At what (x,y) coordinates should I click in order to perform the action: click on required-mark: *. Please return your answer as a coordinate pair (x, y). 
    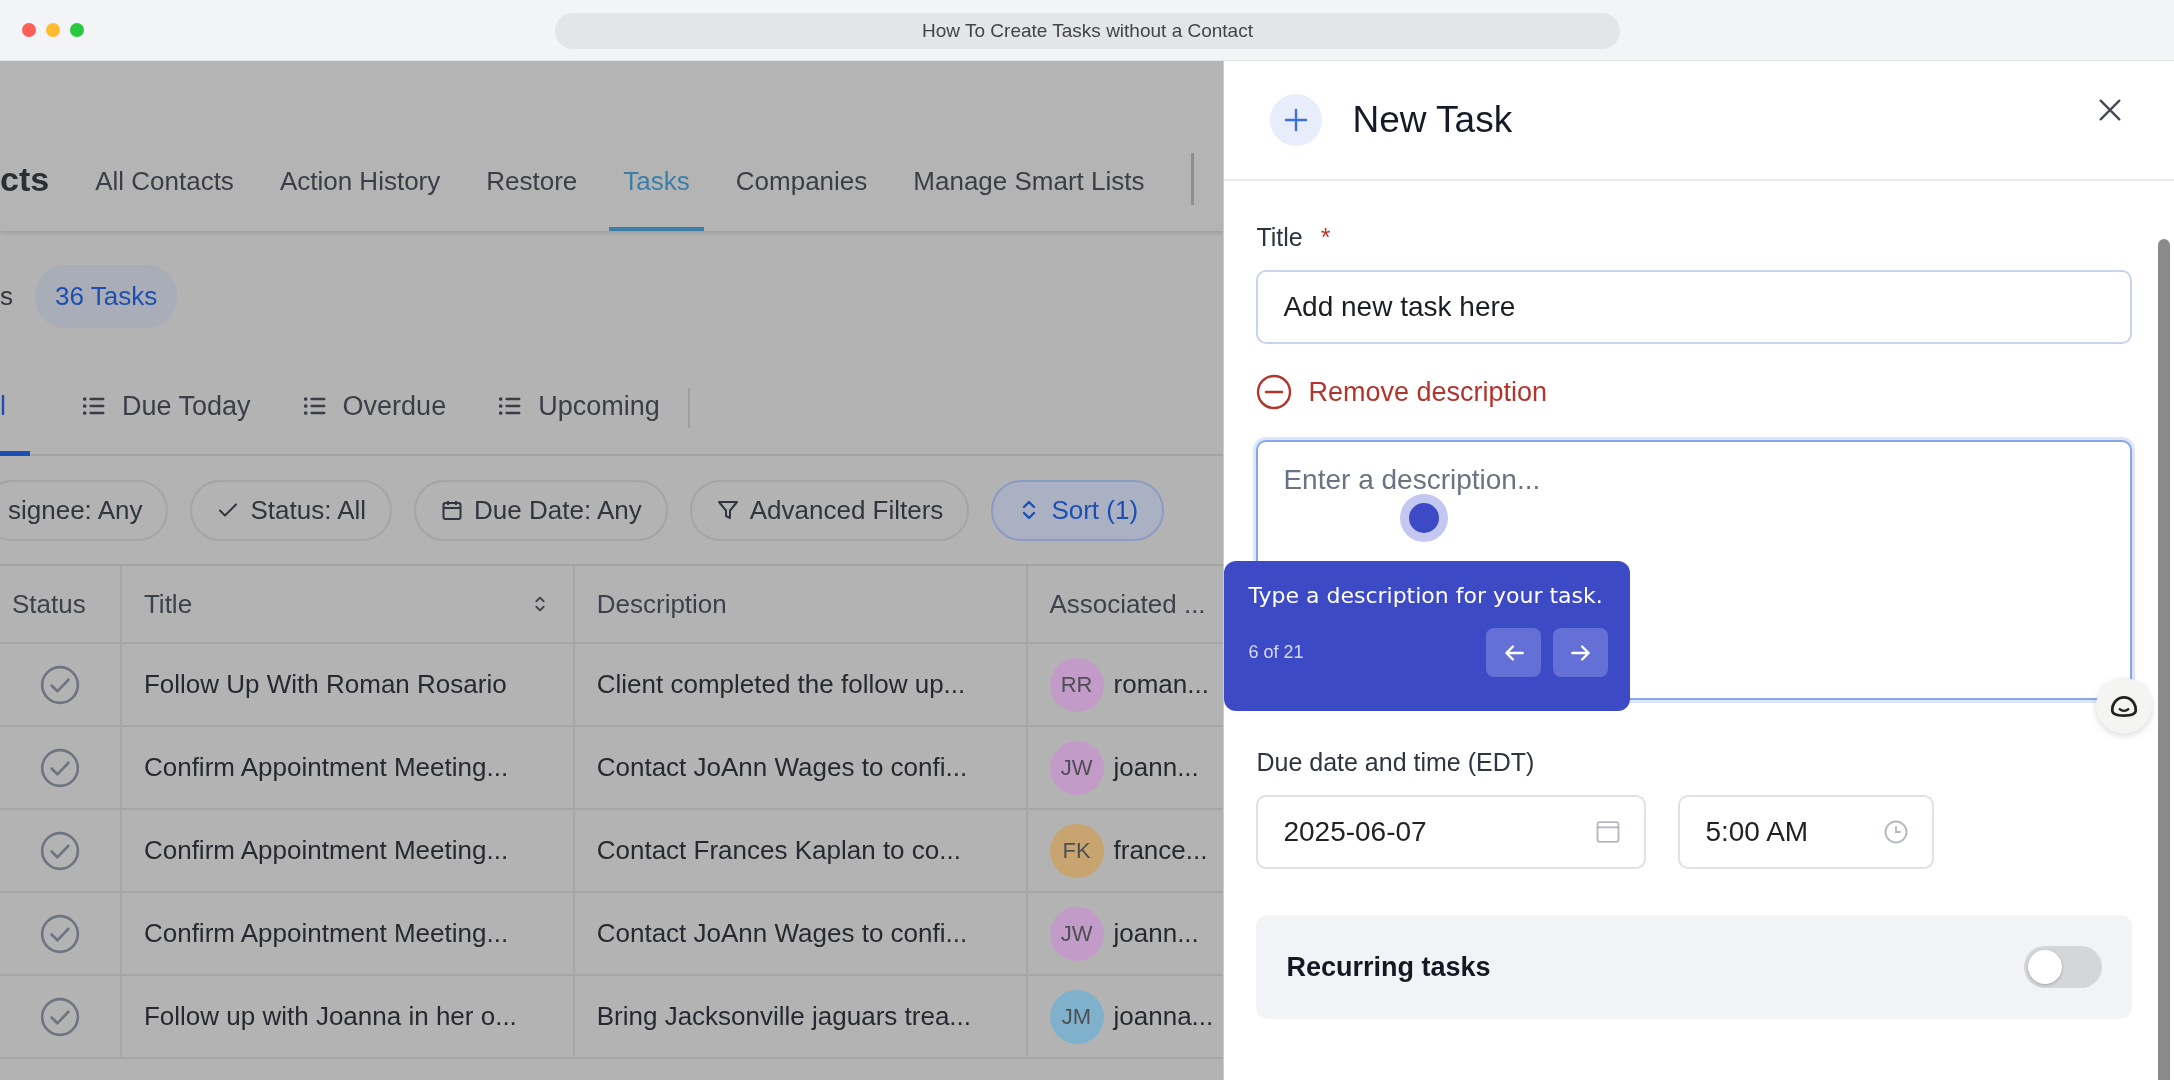
    Looking at the image, I should click on (1325, 237).